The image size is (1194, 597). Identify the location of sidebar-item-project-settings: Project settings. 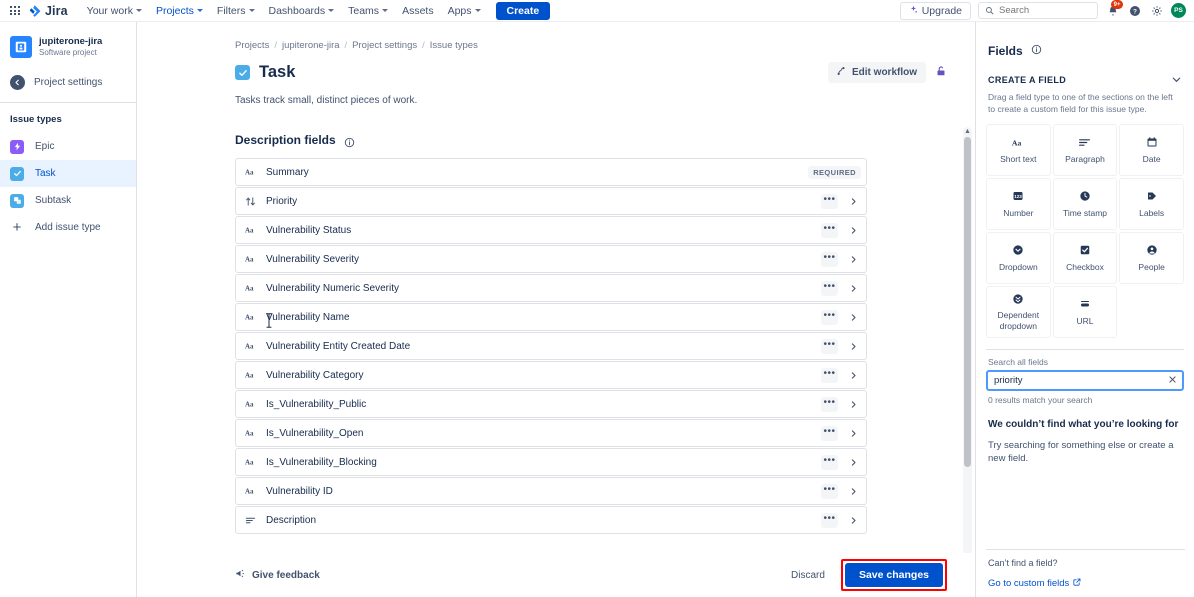
(68, 82).